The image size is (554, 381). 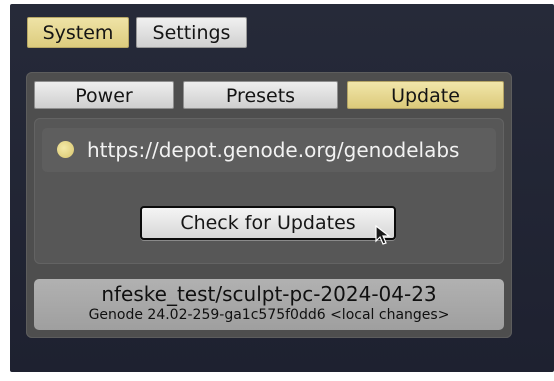 What do you see at coordinates (260, 95) in the screenshot?
I see `tab-presets: Presets` at bounding box center [260, 95].